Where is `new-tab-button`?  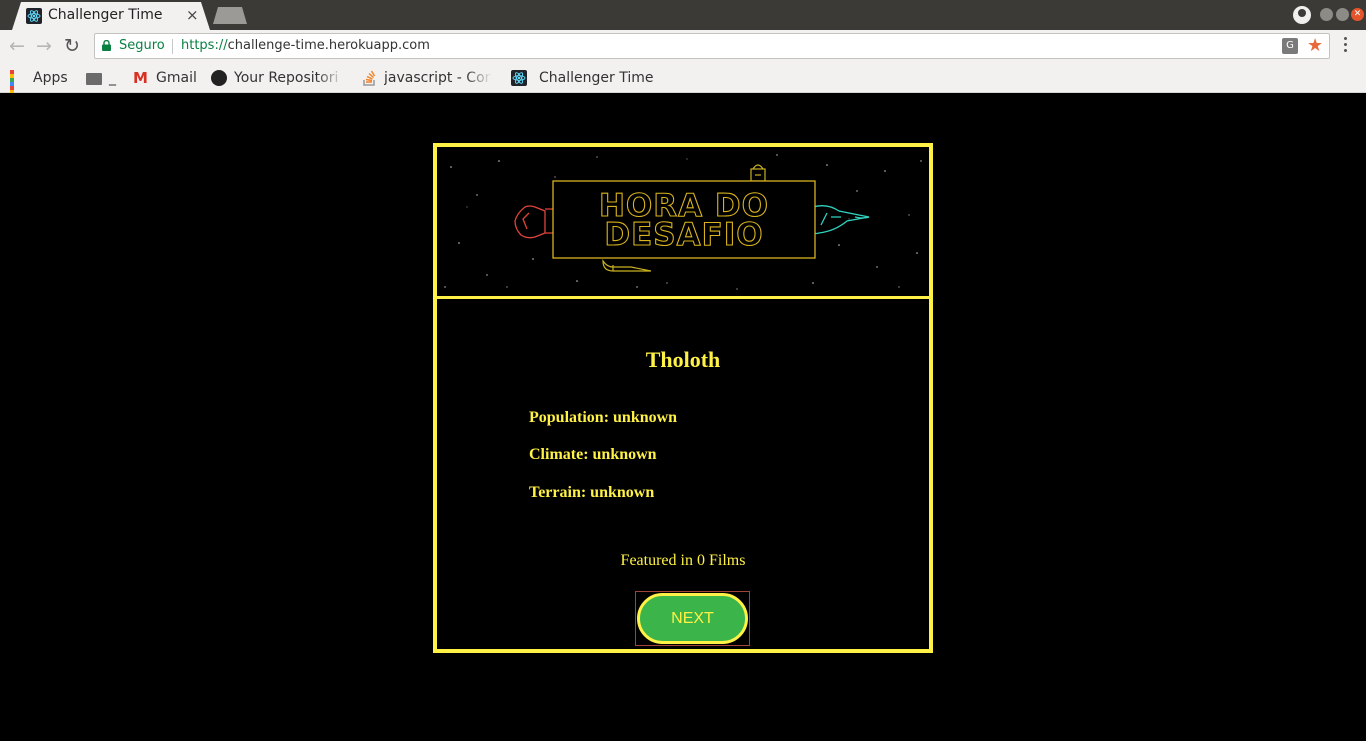
new-tab-button is located at coordinates (230, 15).